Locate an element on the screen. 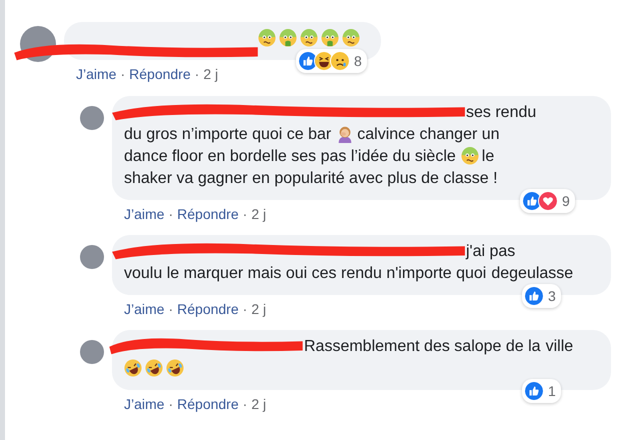 This screenshot has width=628, height=440. comment-text: j'ai pas is located at coordinates (491, 252).